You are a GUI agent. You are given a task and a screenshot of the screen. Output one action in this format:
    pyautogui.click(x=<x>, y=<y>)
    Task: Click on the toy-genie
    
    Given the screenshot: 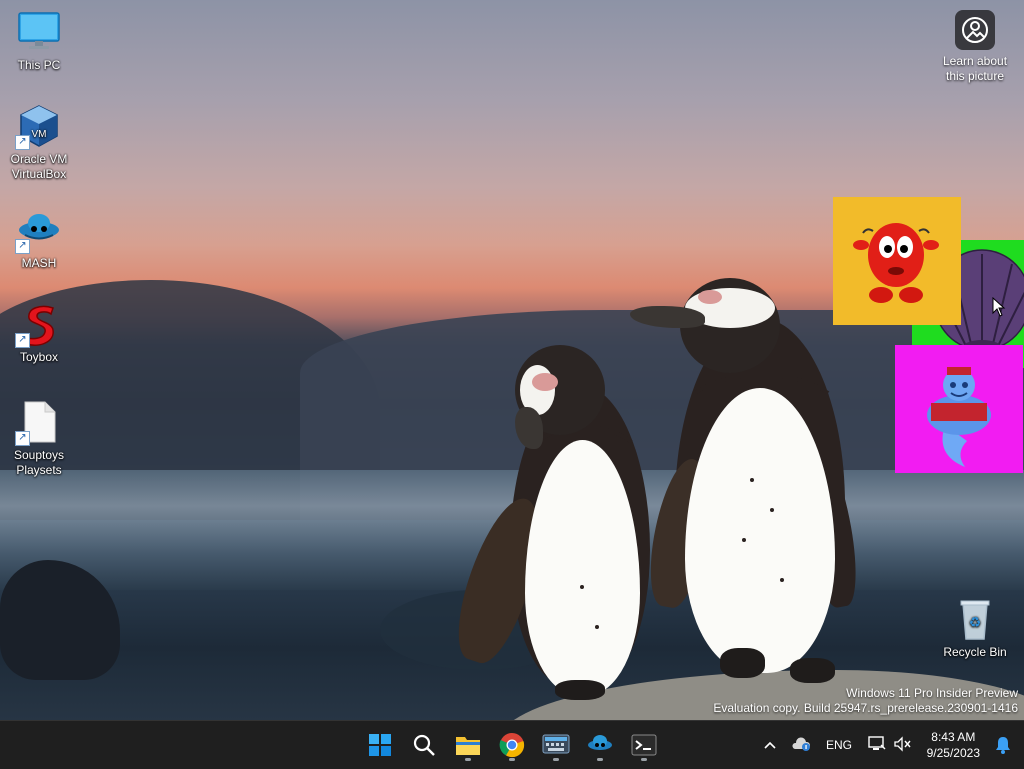 What is the action you would take?
    pyautogui.click(x=959, y=409)
    